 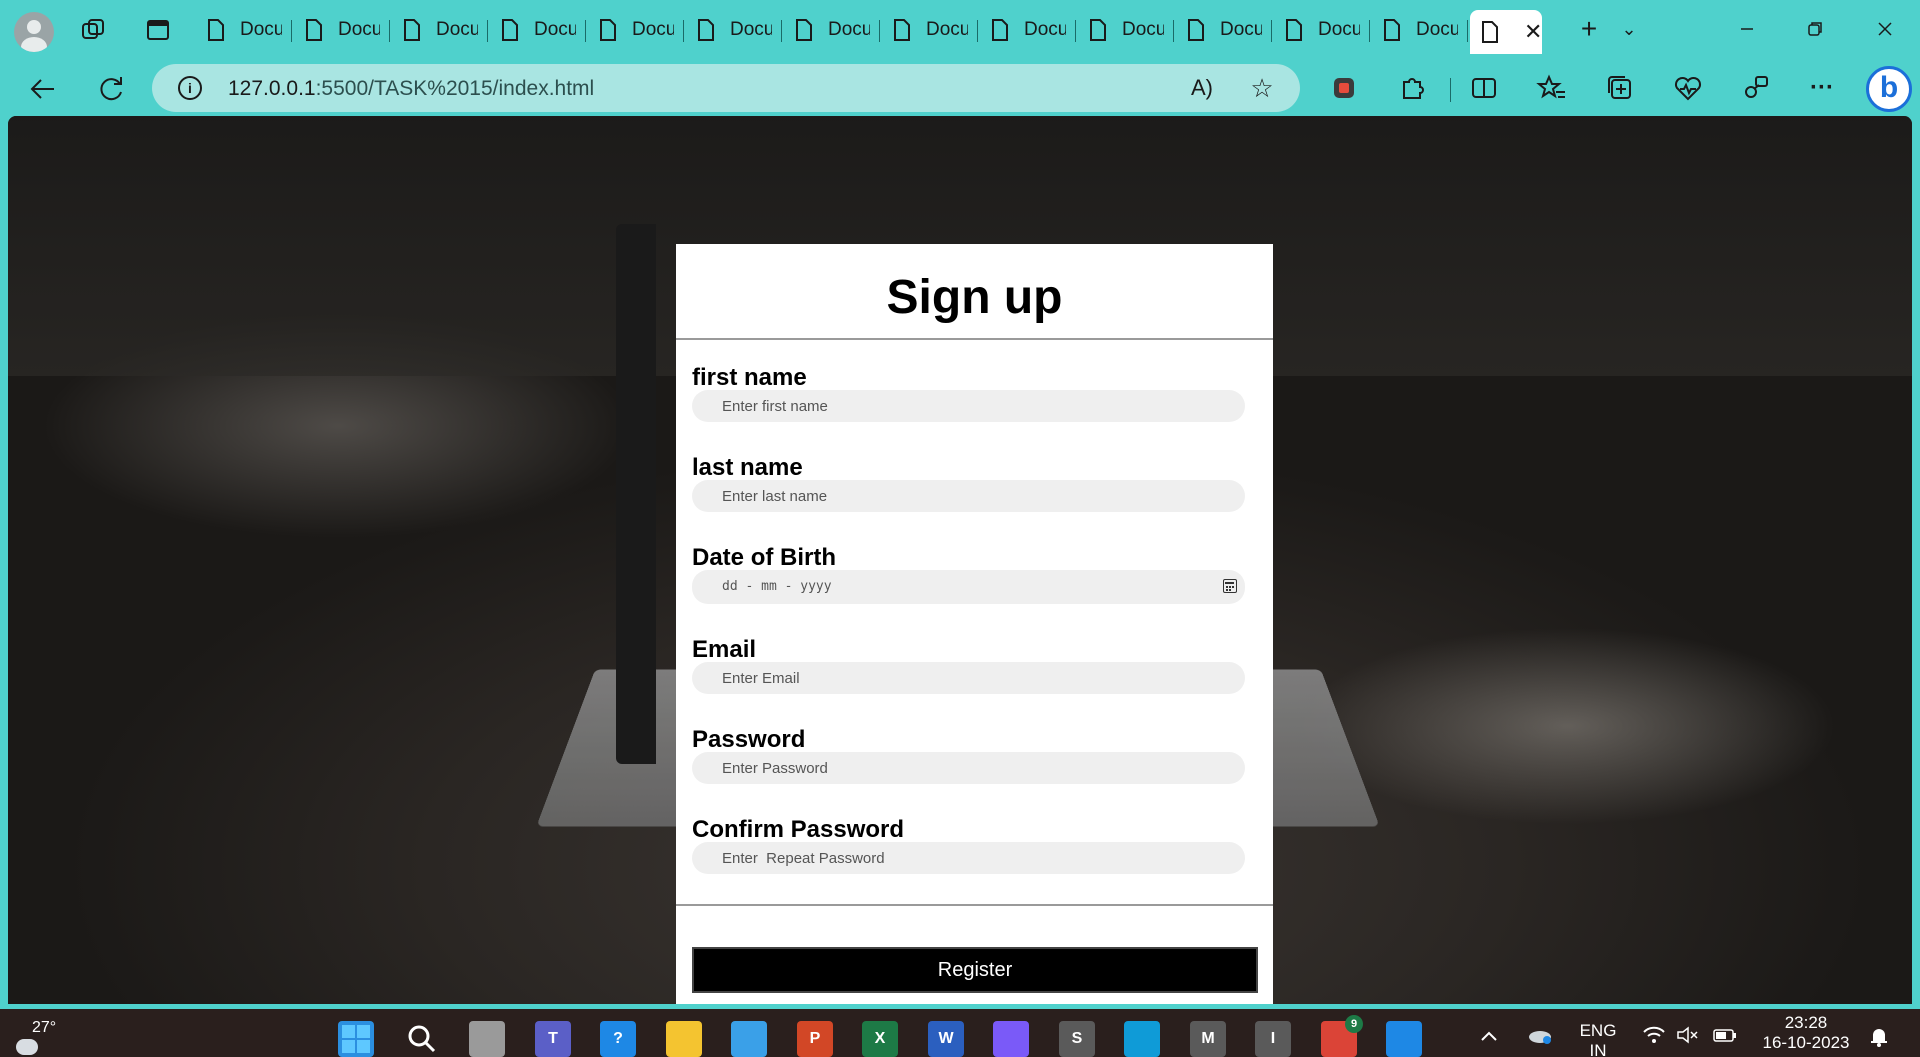 I want to click on edge-icon, so click(x=1142, y=1039).